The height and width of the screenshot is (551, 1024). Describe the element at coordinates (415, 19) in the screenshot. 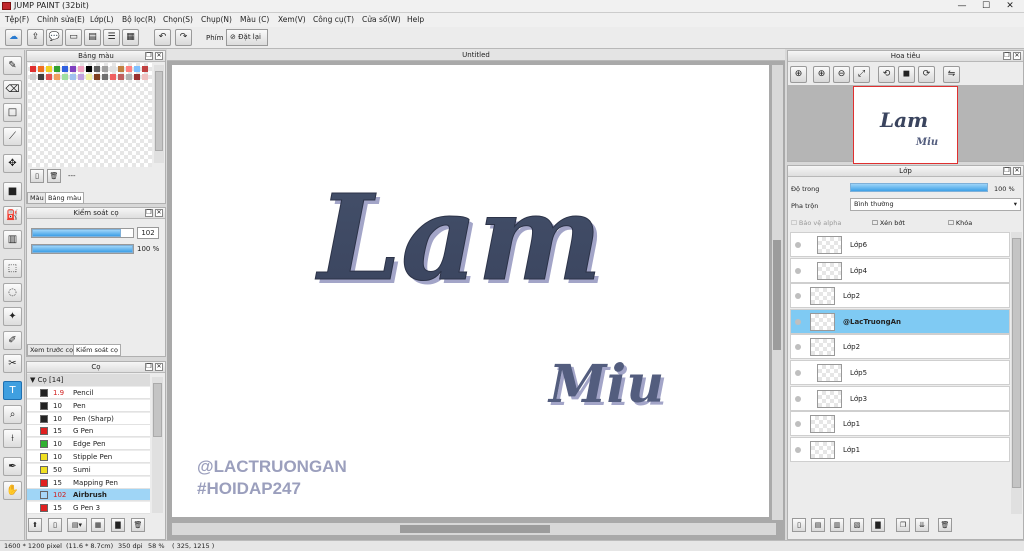

I see `menu-help: Help` at that location.